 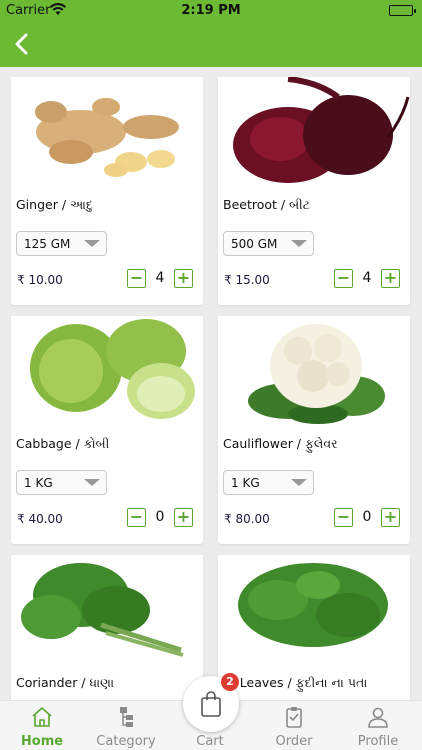 What do you see at coordinates (63, 443) in the screenshot?
I see `product-name: Cabbage / કોબી` at bounding box center [63, 443].